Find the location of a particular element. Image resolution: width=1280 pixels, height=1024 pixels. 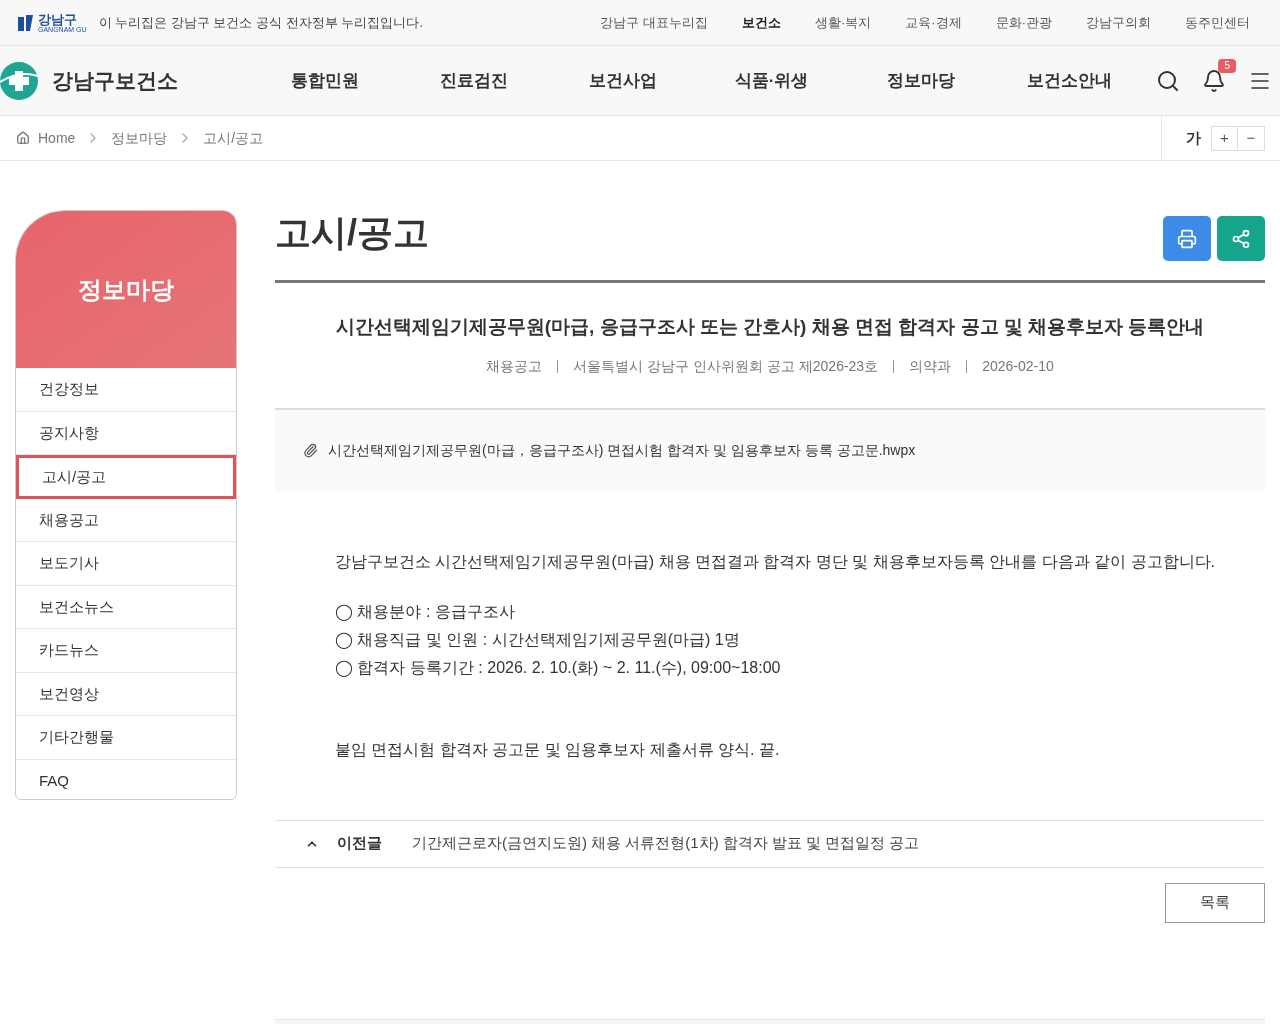

sidebar-menu-item: 기타간행물 is located at coordinates (126, 738).